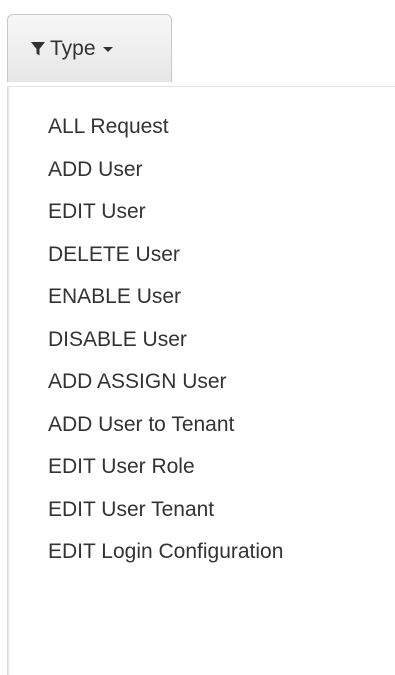  What do you see at coordinates (202, 425) in the screenshot?
I see `menu-item-add-user-to-tenant: ADD User to Tenant` at bounding box center [202, 425].